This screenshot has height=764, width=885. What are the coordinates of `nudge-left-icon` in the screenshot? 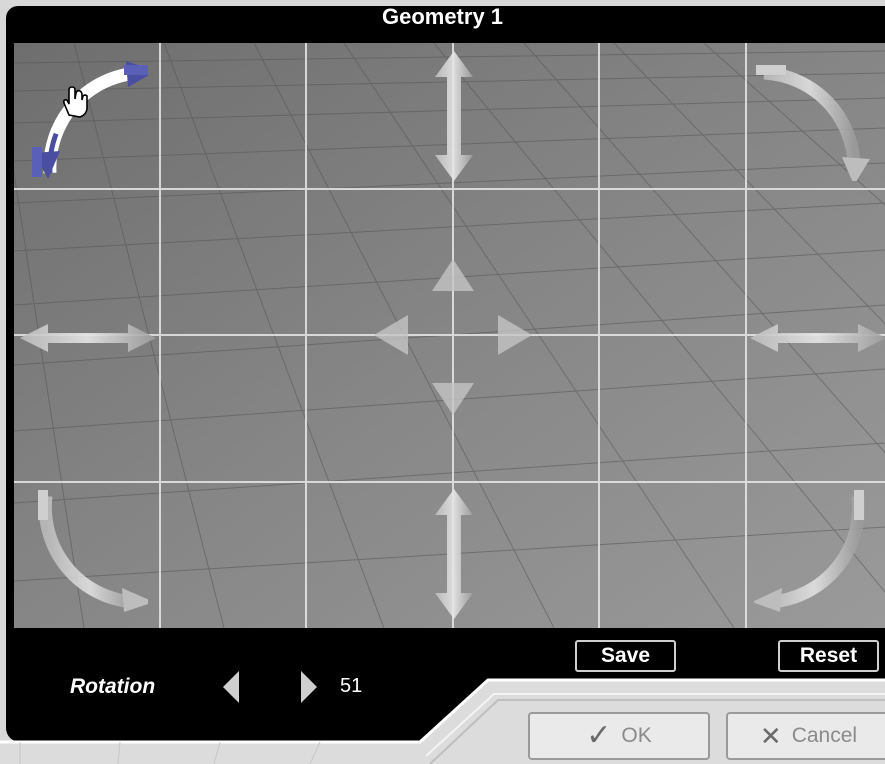 It's located at (391, 335).